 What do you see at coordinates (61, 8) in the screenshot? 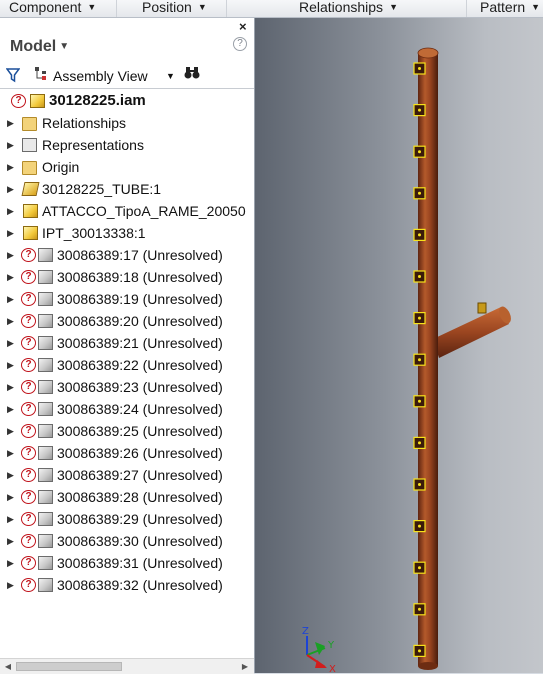
I see `component-panel-dropdown: Component ▼` at bounding box center [61, 8].